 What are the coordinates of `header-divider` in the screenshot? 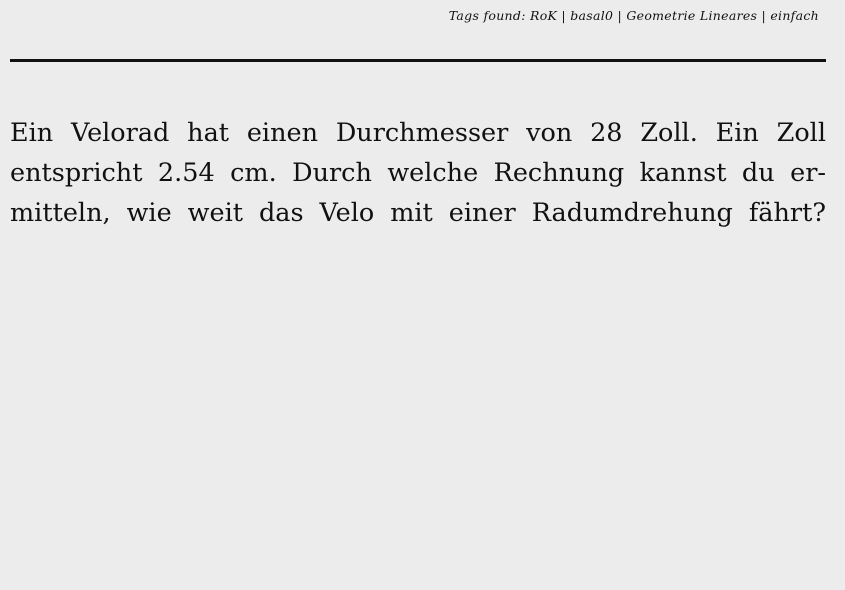 It's located at (418, 60).